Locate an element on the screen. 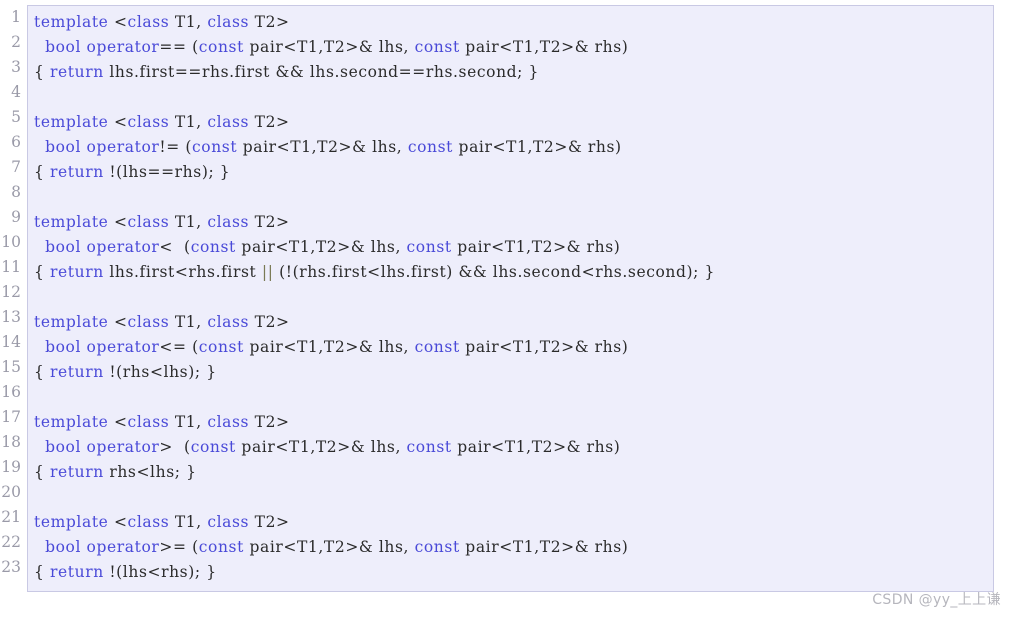  line-number: 11 is located at coordinates (11, 267).